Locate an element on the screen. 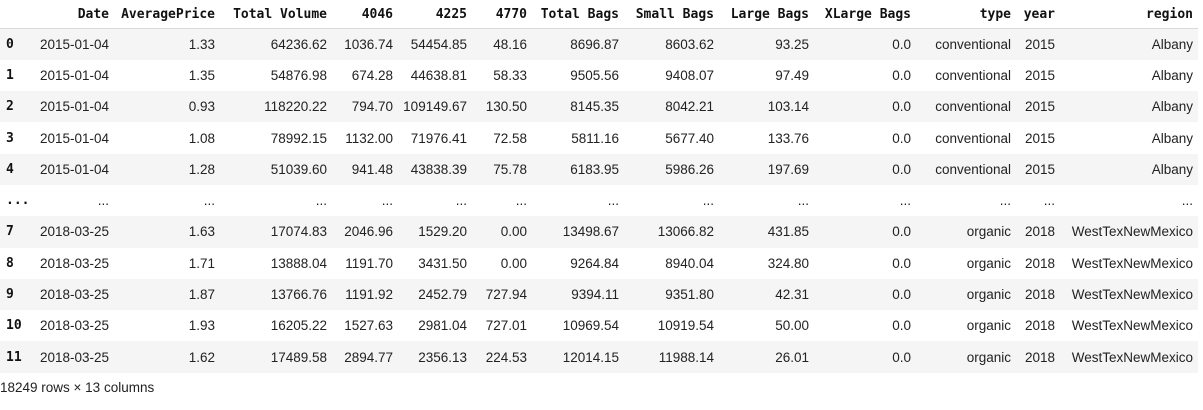  column-header: Total Bags is located at coordinates (578, 14).